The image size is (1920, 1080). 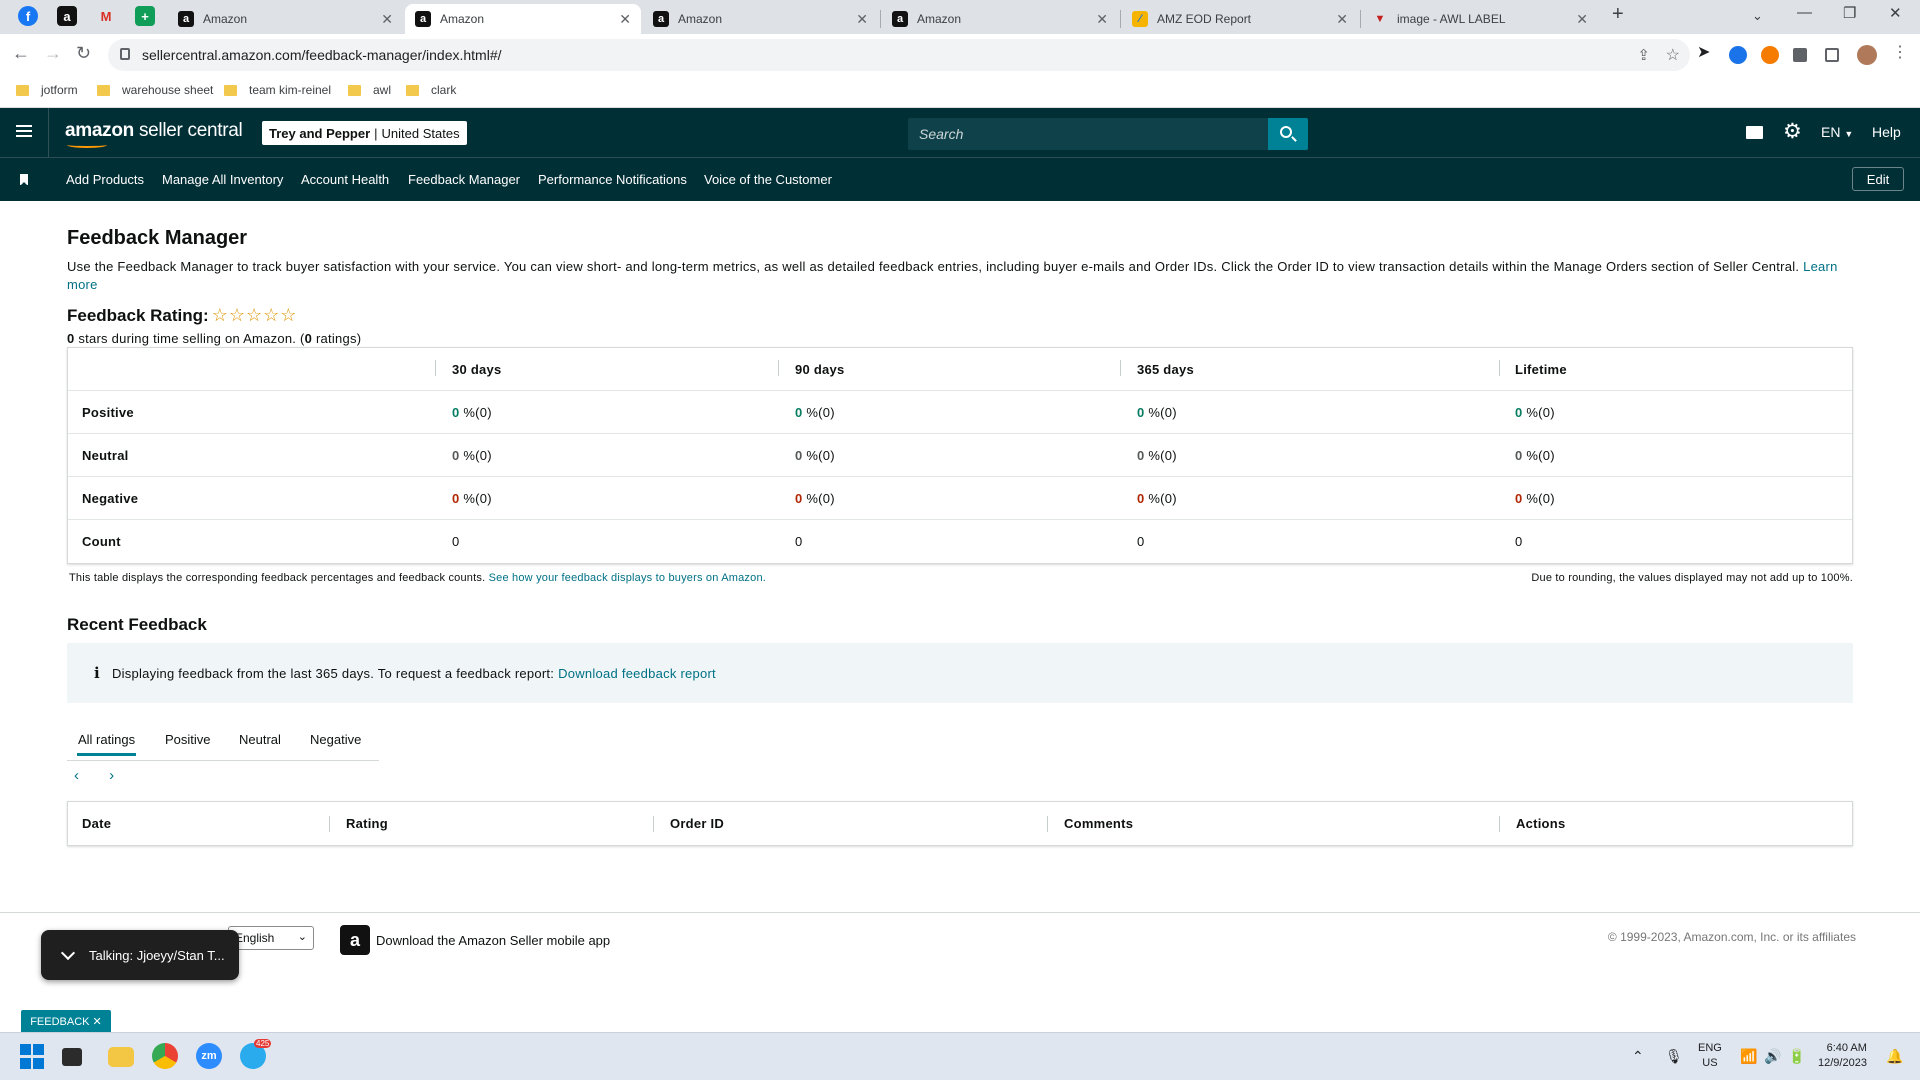 What do you see at coordinates (1901, 51) in the screenshot?
I see `browser-menu-icon: ⋮` at bounding box center [1901, 51].